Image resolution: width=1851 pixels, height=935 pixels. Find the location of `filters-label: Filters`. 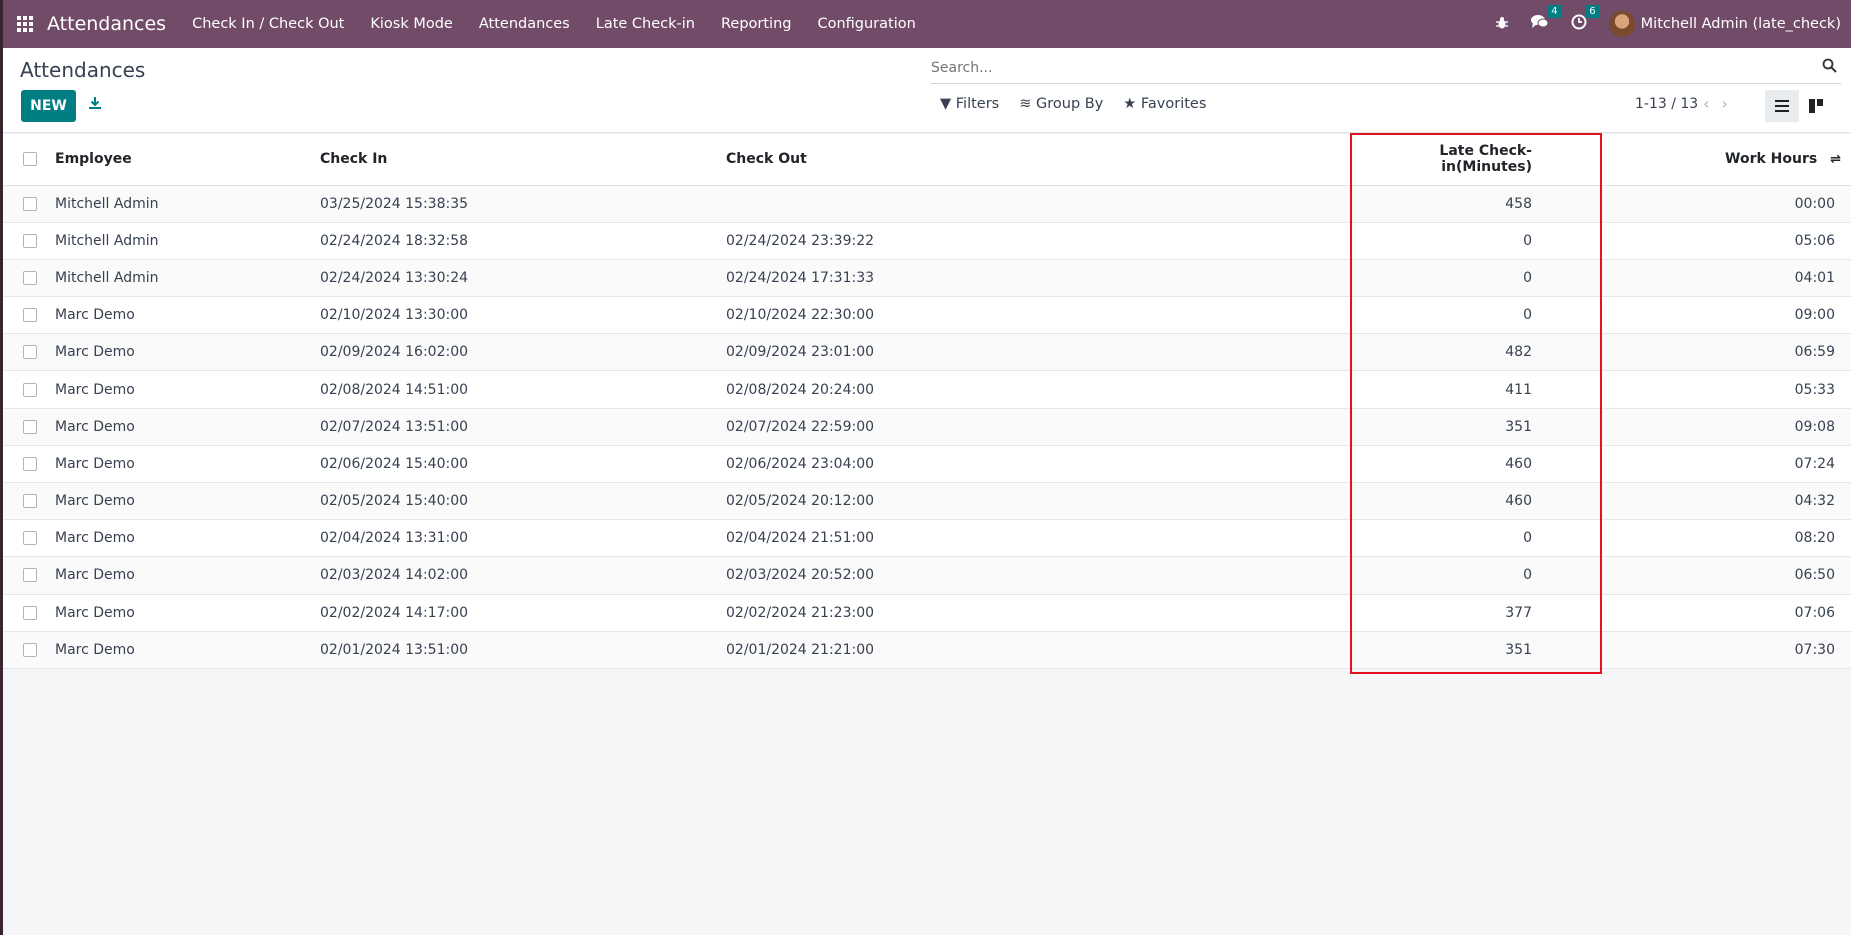

filters-label: Filters is located at coordinates (977, 104).